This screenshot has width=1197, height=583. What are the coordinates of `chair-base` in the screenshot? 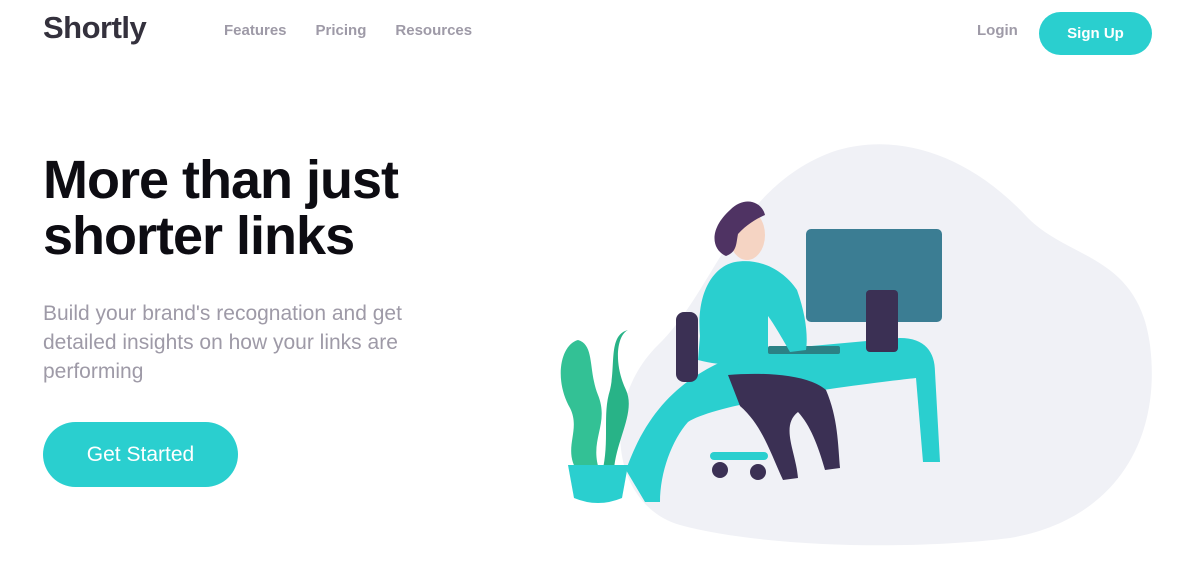 It's located at (739, 456).